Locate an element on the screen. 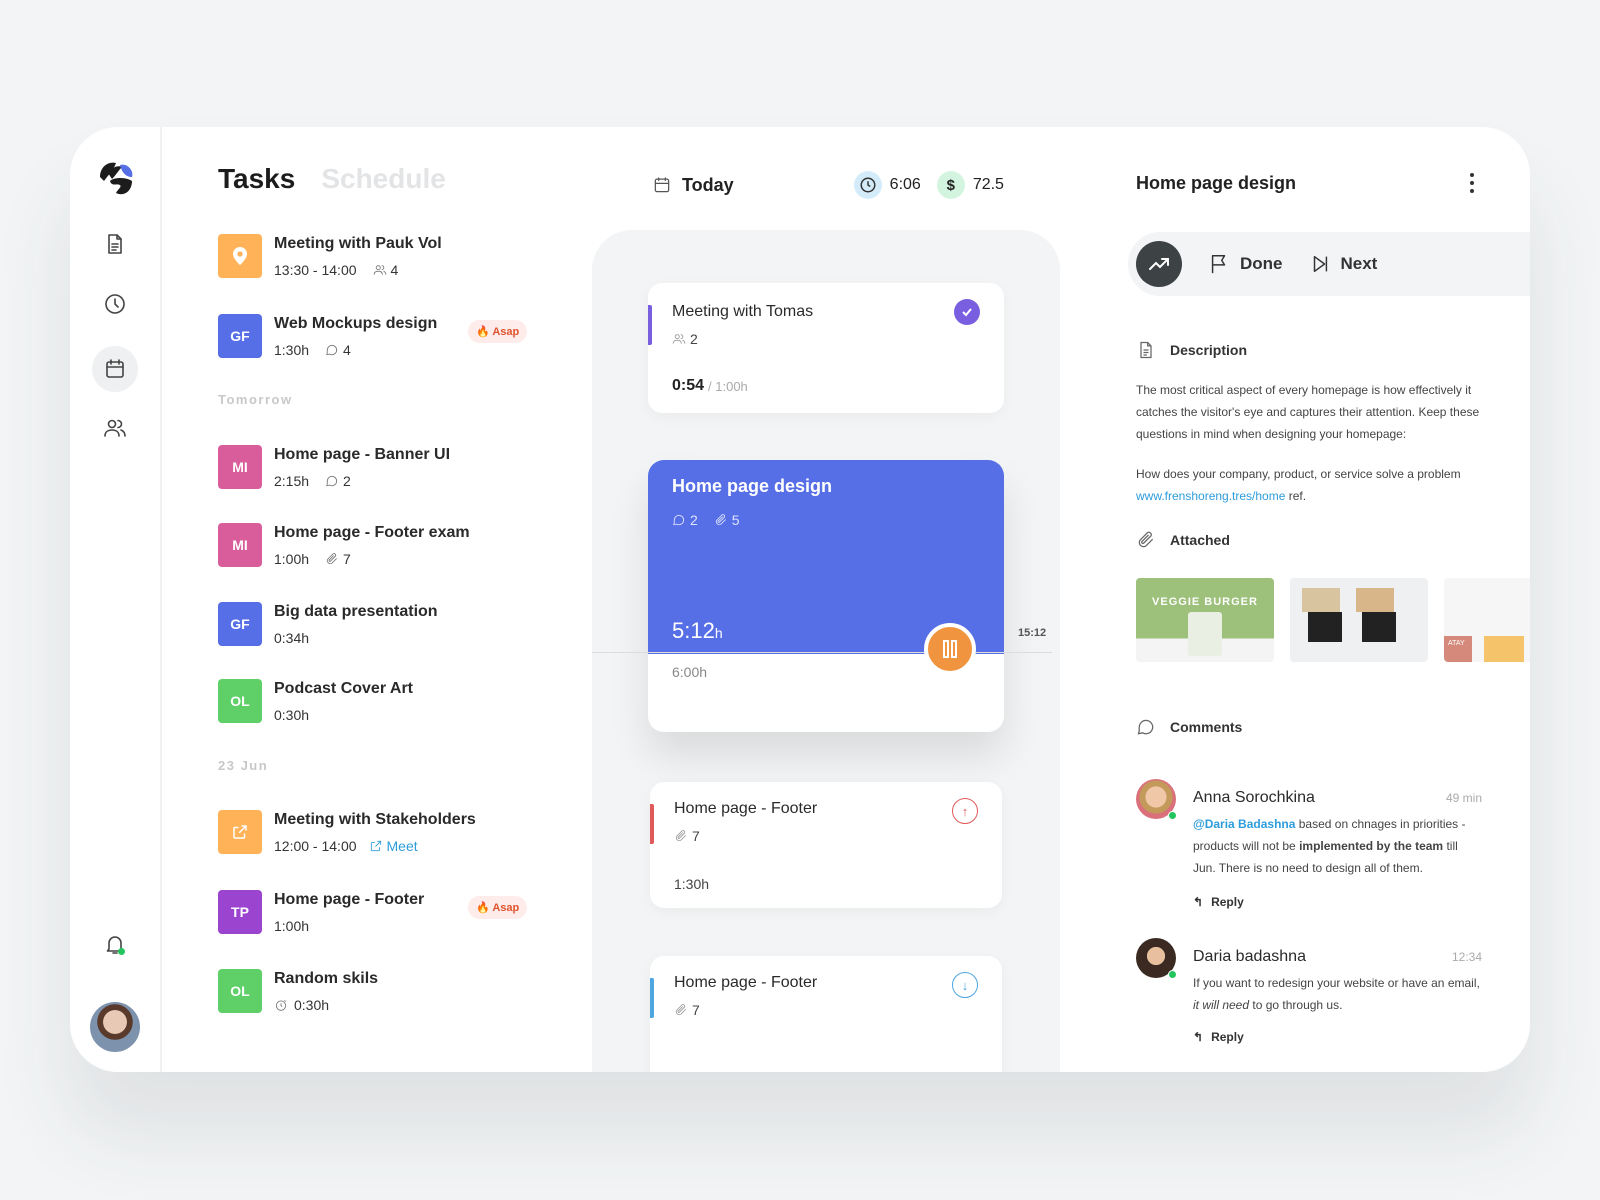 The image size is (1600, 1200). calendar-icon is located at coordinates (662, 185).